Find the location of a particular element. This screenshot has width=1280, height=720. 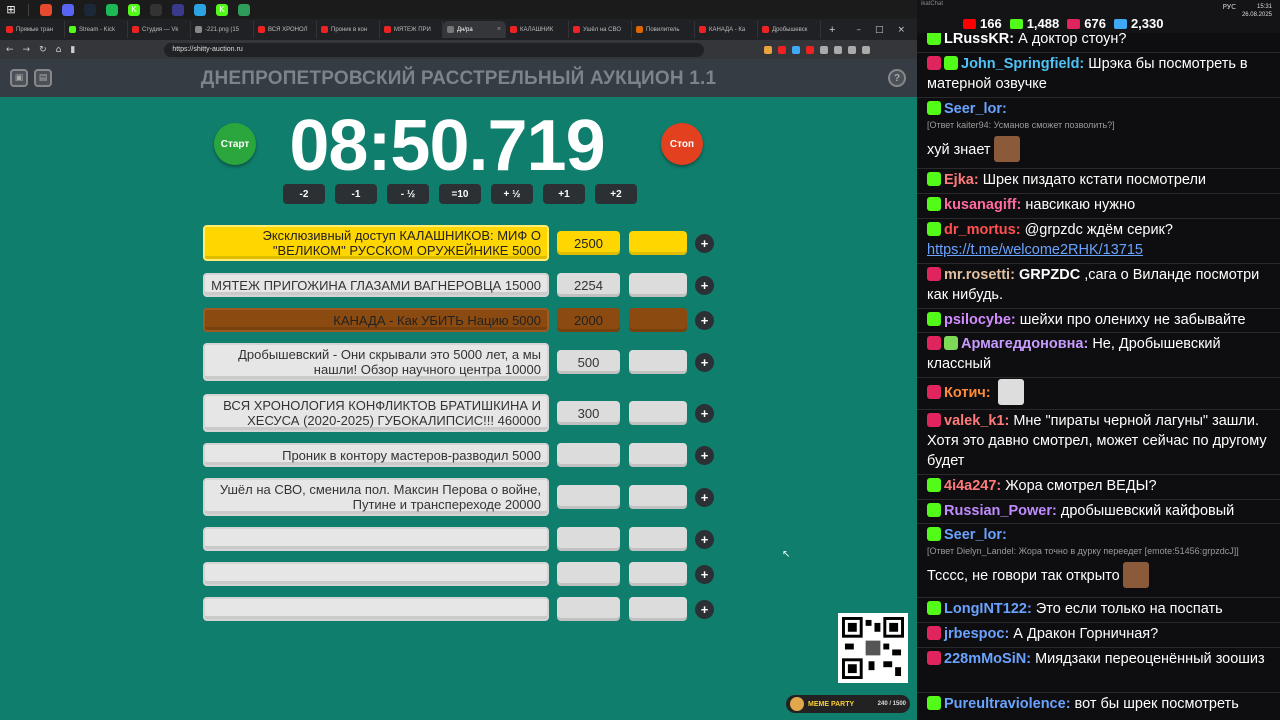

browser-tab: ВСЯ ХРОНОЛ is located at coordinates (285, 29).